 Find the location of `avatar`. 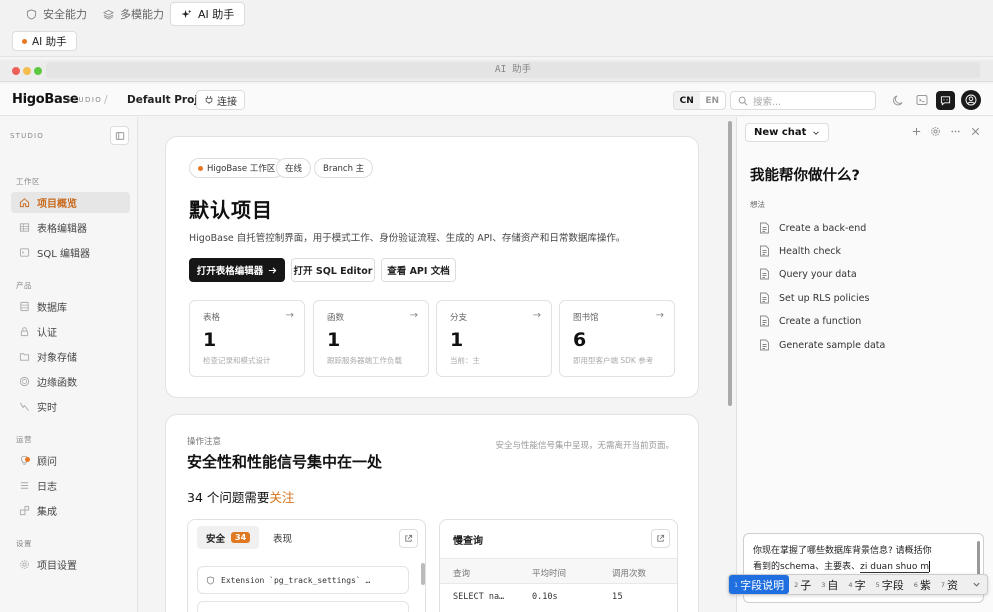

avatar is located at coordinates (971, 100).